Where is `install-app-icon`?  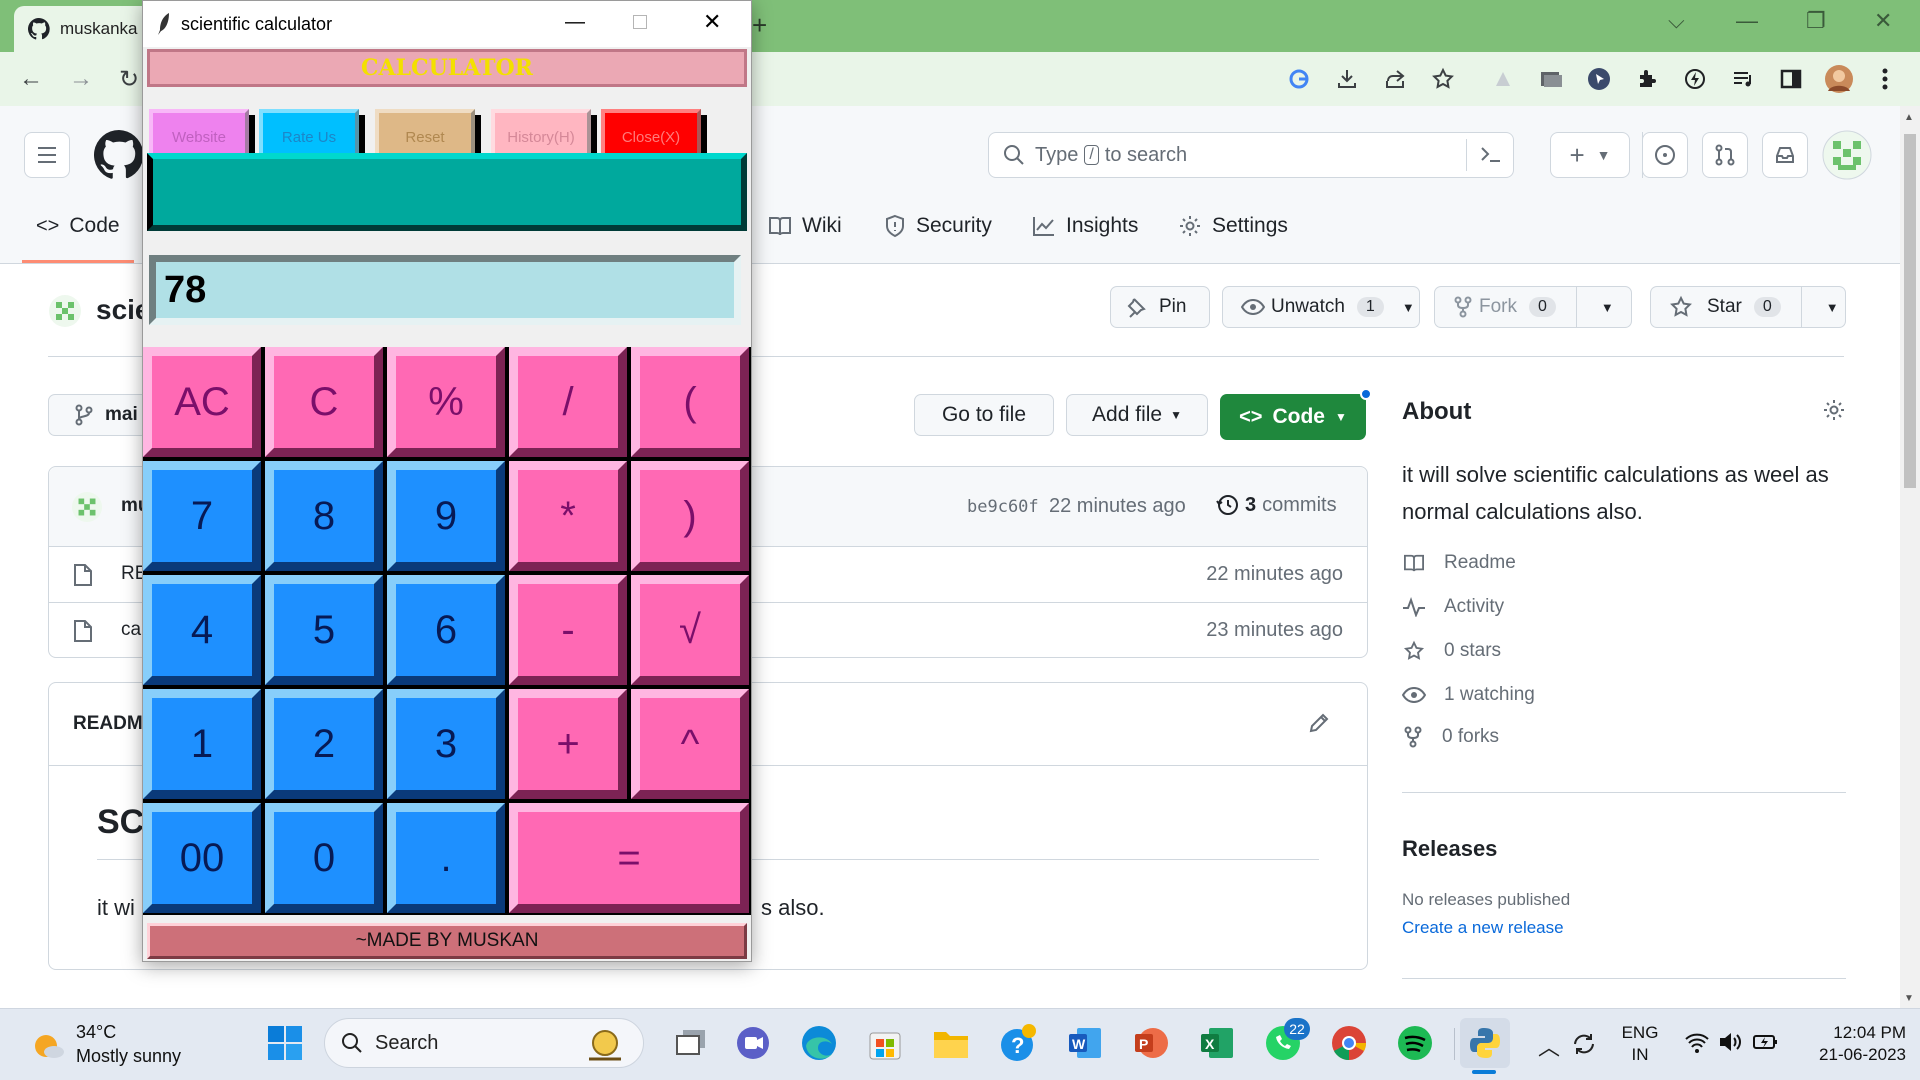
install-app-icon is located at coordinates (1347, 79).